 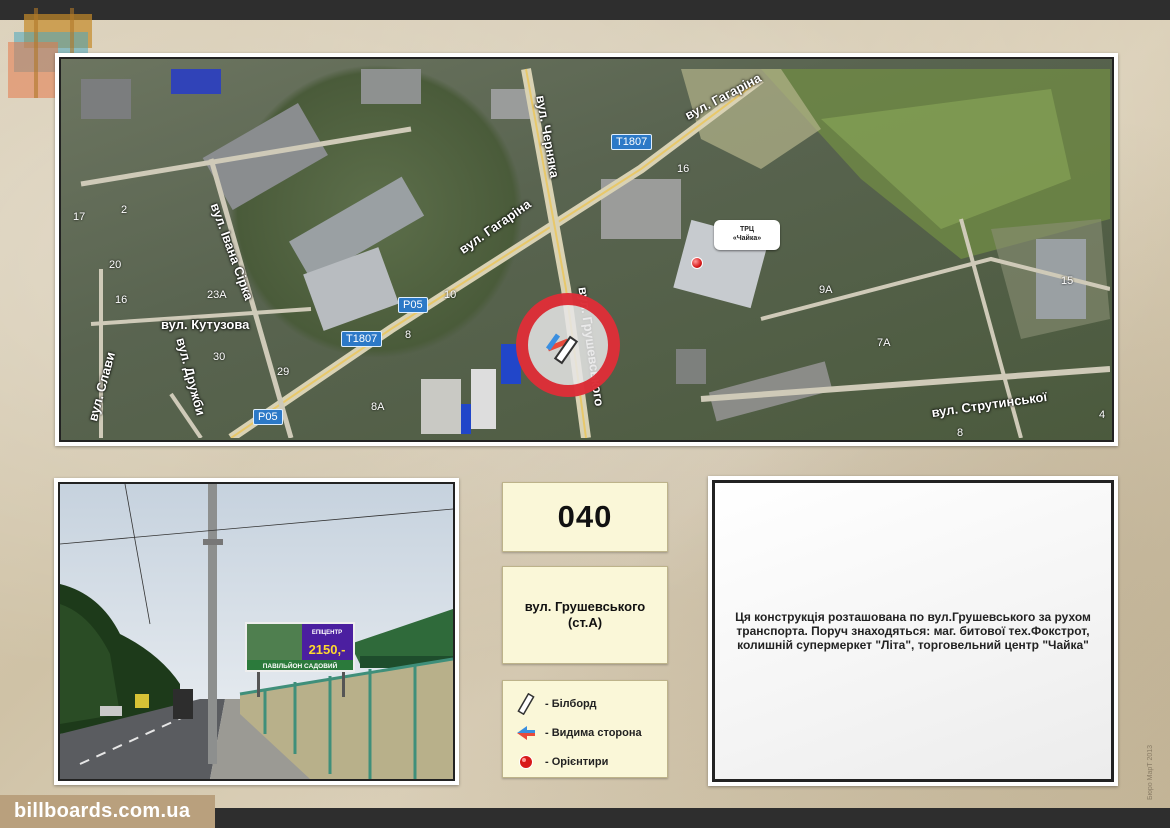 What do you see at coordinates (747, 229) in the screenshot?
I see `landmark-callout-line1: ТРЦ` at bounding box center [747, 229].